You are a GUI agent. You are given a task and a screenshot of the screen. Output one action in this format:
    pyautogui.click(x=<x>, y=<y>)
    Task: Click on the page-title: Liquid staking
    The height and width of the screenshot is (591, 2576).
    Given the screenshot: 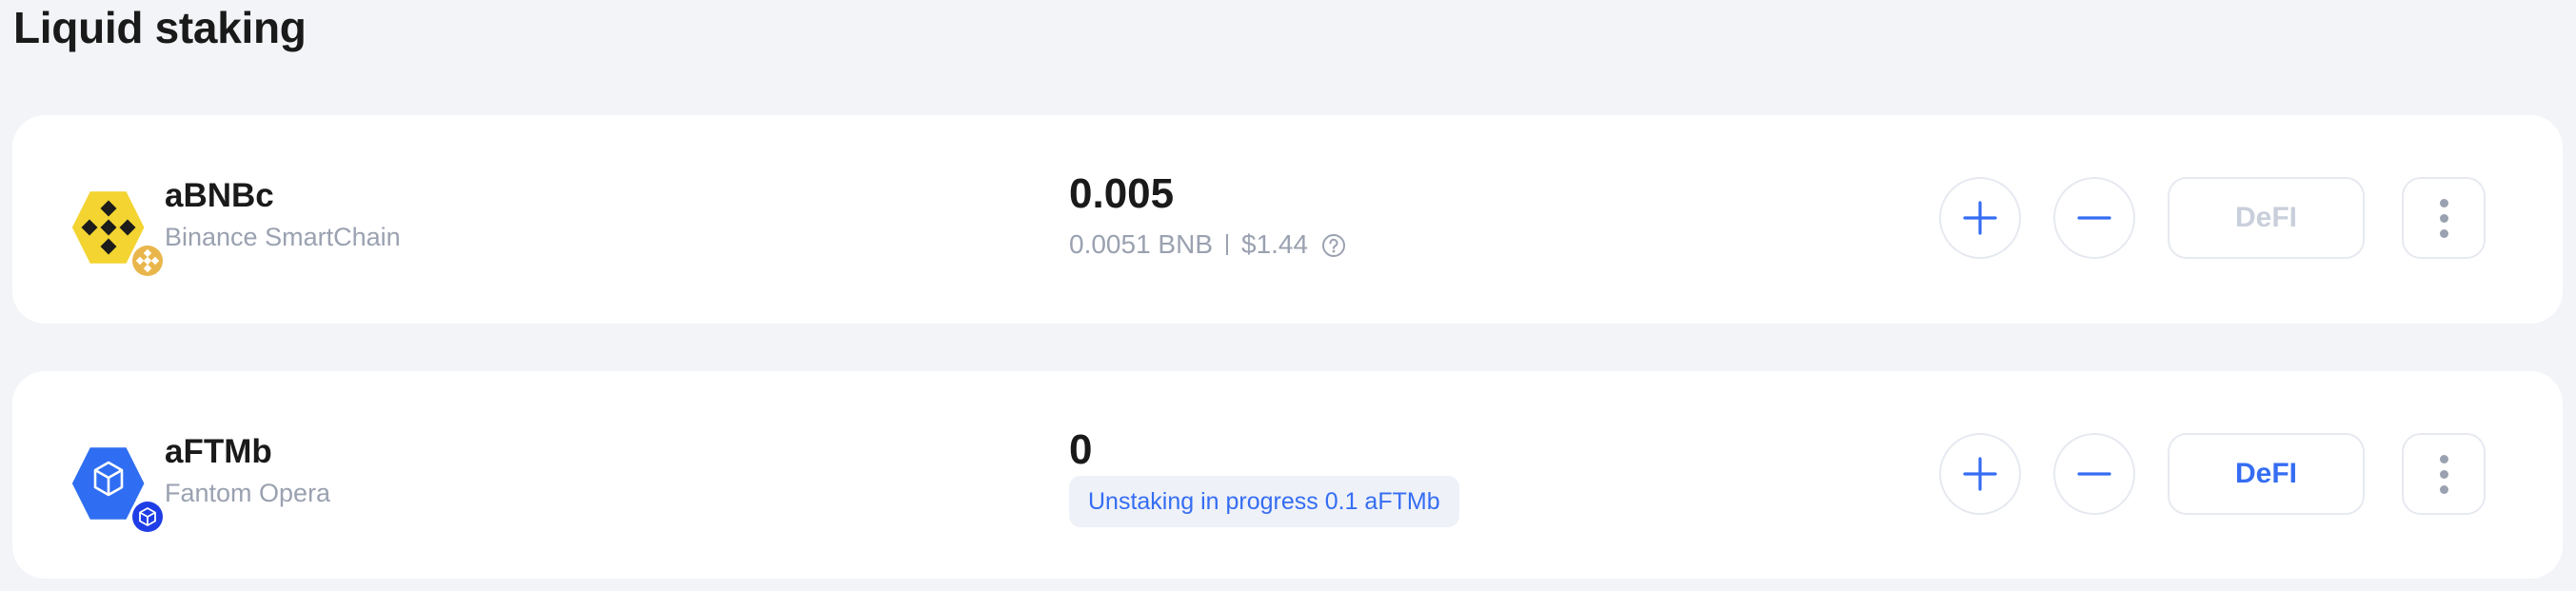 What is the action you would take?
    pyautogui.click(x=160, y=27)
    